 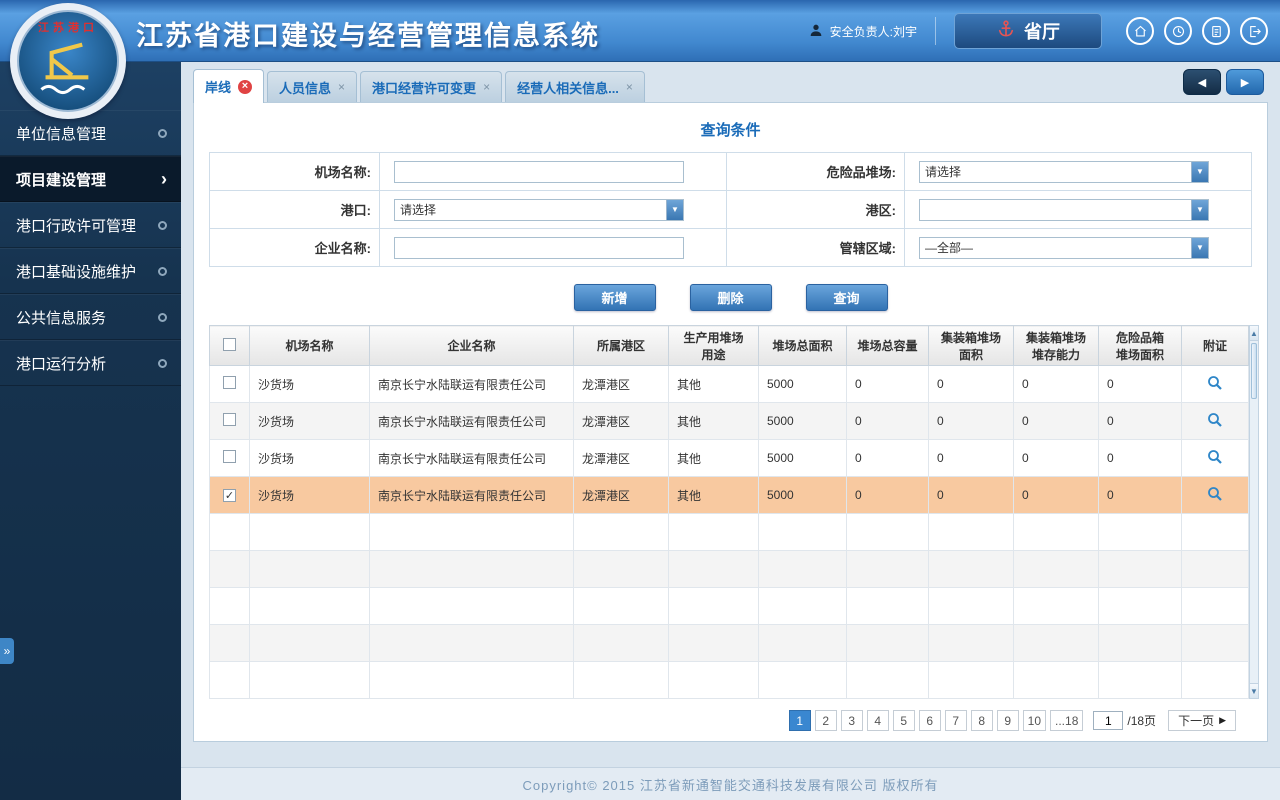 What do you see at coordinates (1254, 371) in the screenshot?
I see `scrollbar-thumb` at bounding box center [1254, 371].